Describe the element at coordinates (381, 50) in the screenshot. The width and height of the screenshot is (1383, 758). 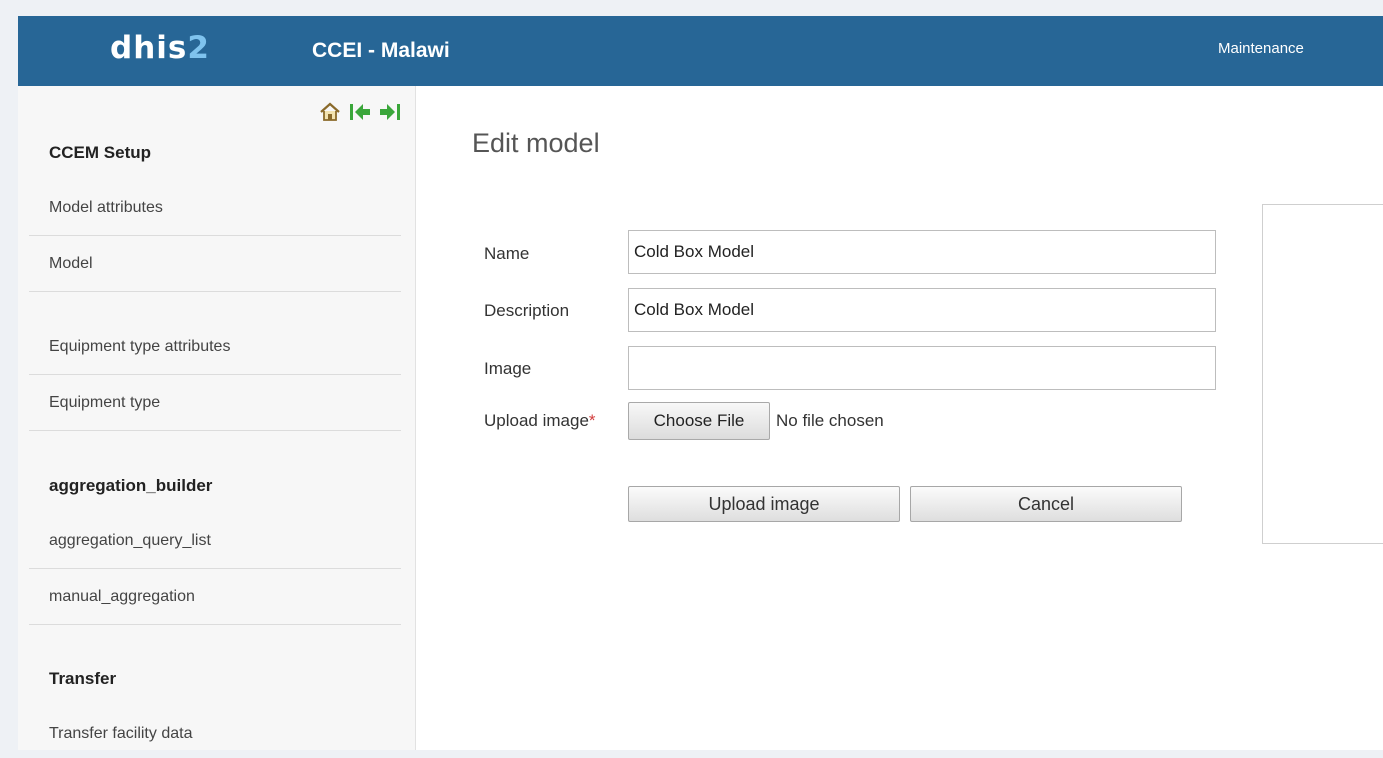
I see `app-title: CCEI - Malawi` at that location.